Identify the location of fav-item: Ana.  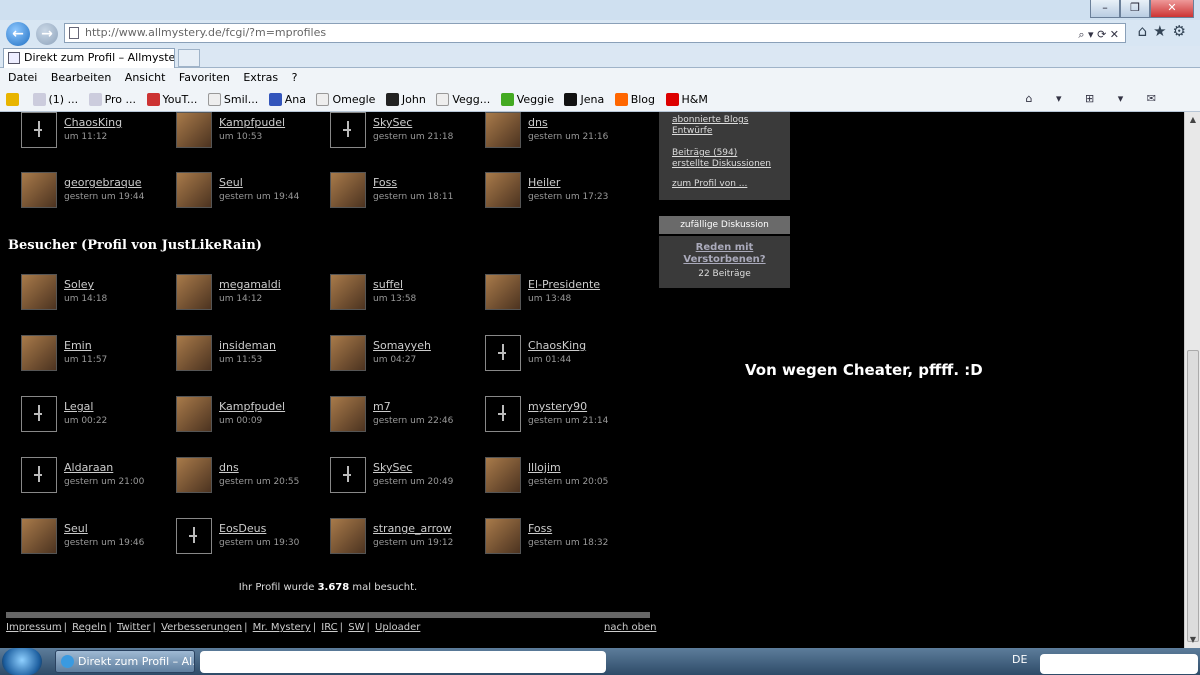
(287, 99).